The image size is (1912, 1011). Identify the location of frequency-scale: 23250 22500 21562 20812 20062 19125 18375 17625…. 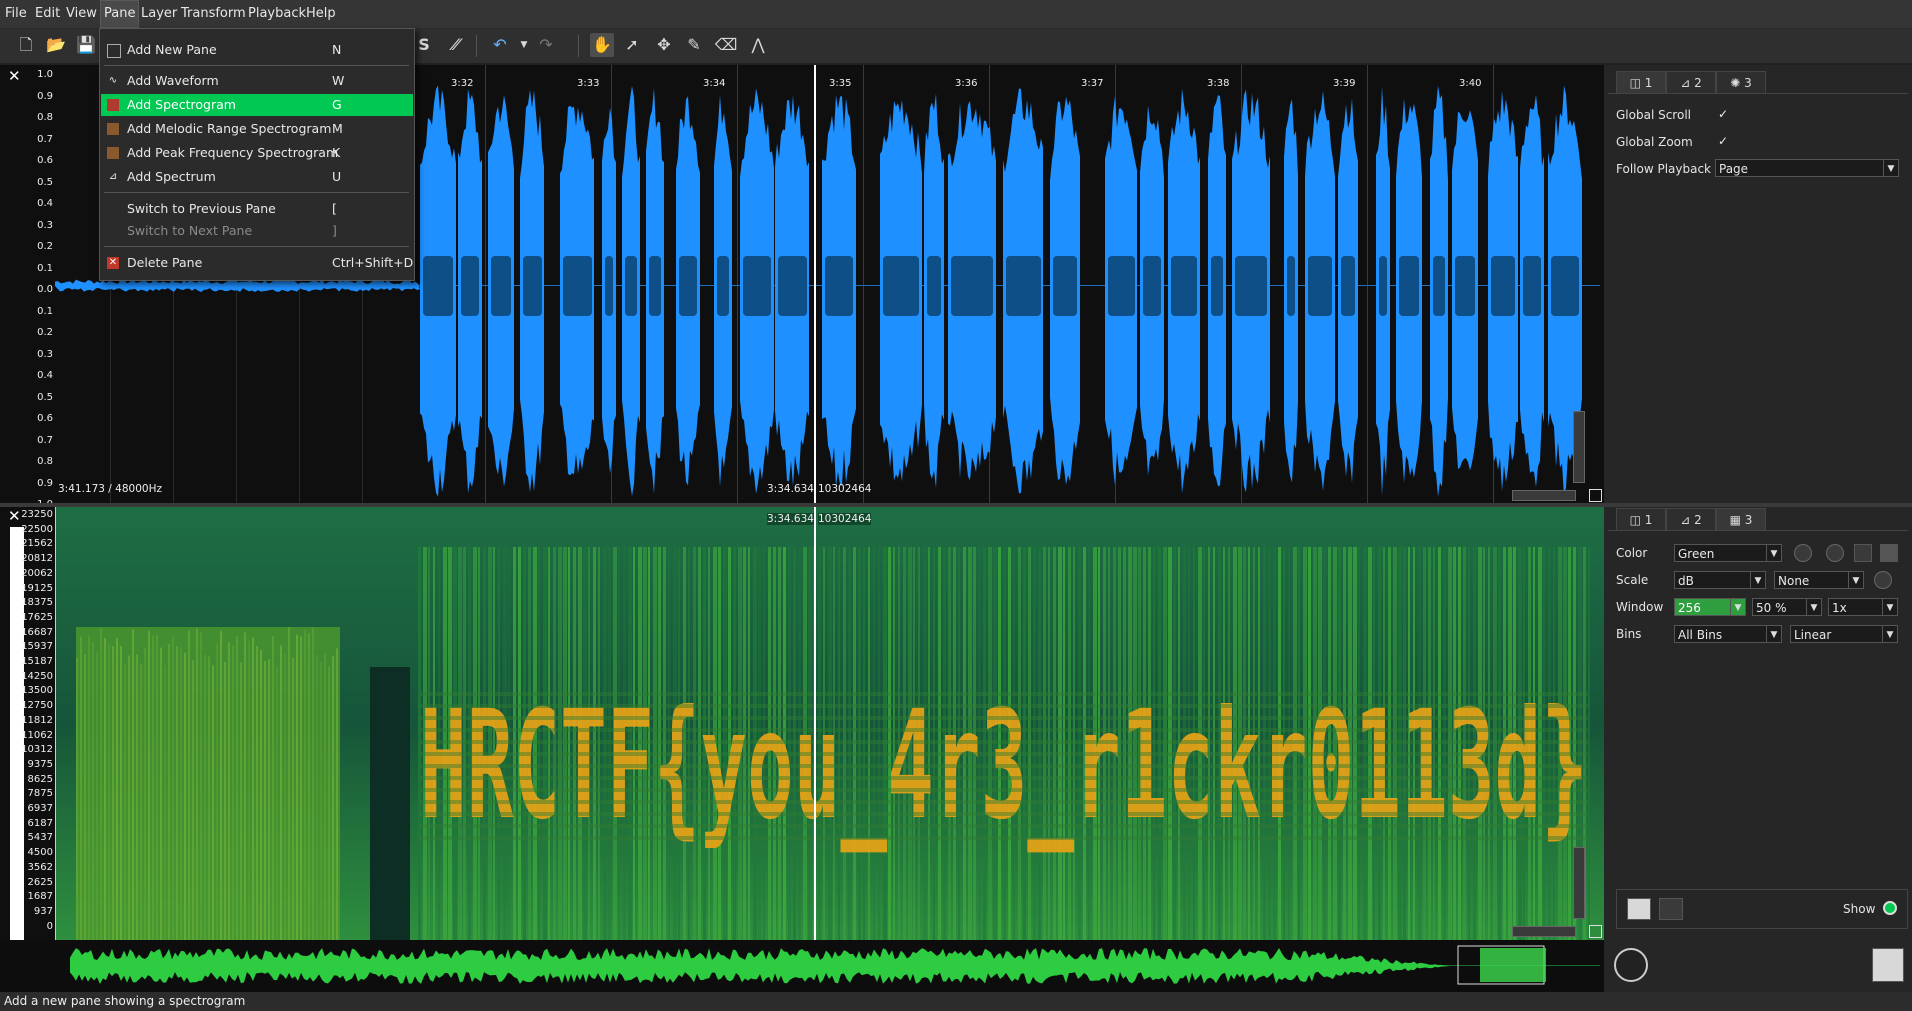
(38, 723).